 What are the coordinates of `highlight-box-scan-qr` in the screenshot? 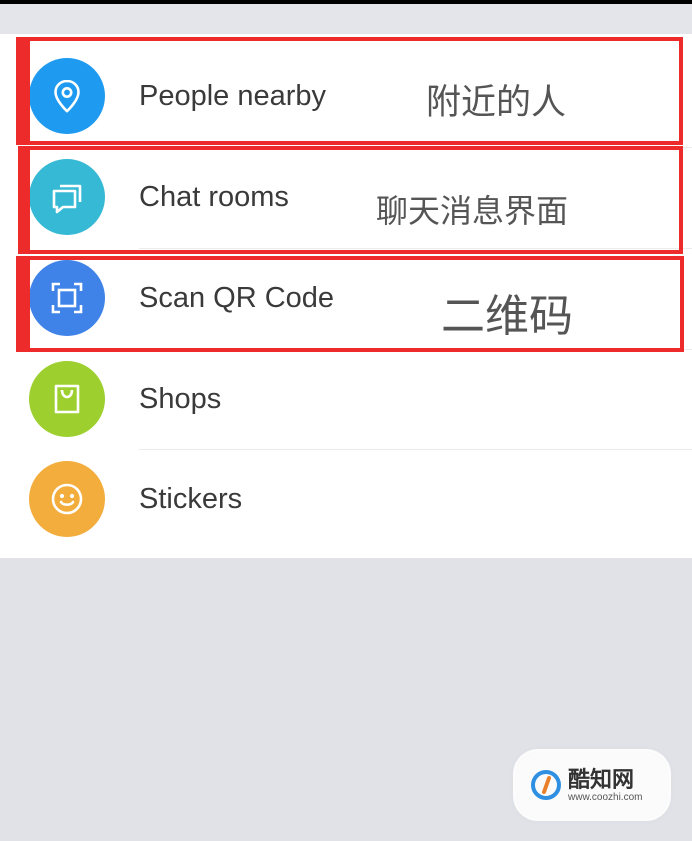 It's located at (350, 304).